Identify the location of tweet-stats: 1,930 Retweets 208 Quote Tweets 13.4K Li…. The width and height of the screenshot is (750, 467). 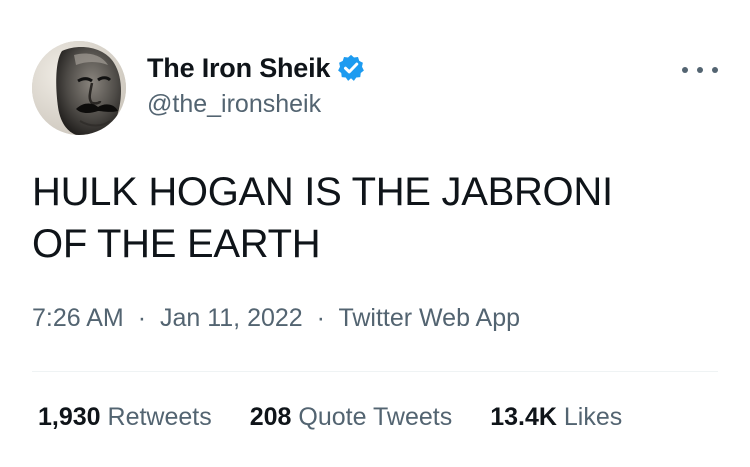
(349, 417).